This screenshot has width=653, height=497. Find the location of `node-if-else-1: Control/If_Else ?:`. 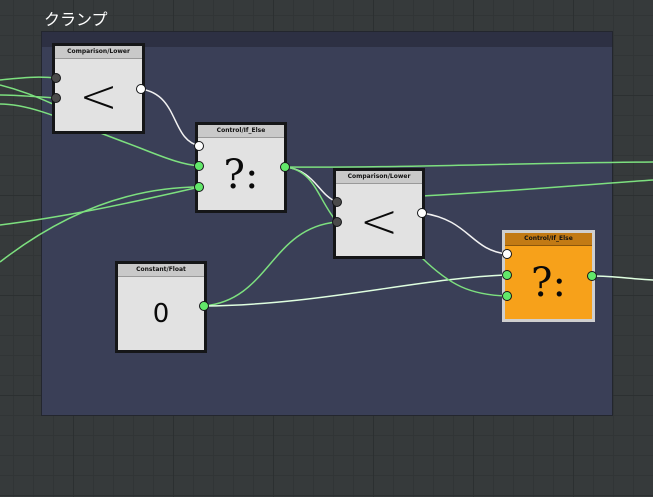

node-if-else-1: Control/If_Else ?: is located at coordinates (241, 167).